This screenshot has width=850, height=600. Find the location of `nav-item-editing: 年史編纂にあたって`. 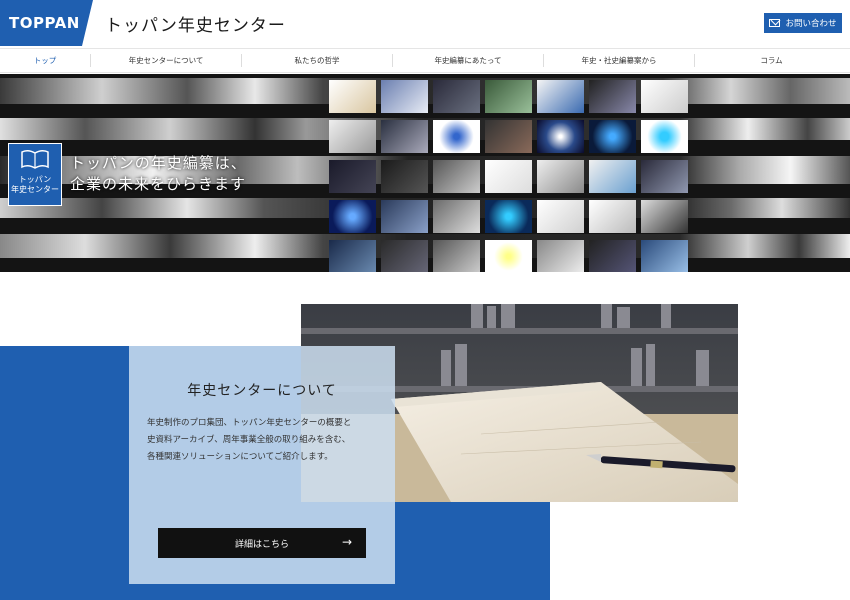

nav-item-editing: 年史編纂にあたって is located at coordinates (468, 60).